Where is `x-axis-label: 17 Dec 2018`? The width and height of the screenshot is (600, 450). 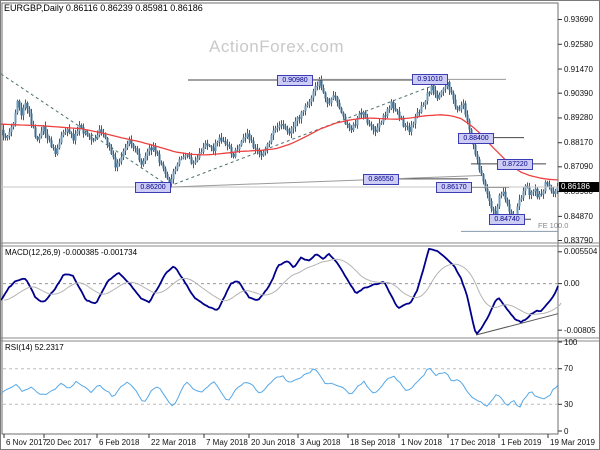
x-axis-label: 17 Dec 2018 is located at coordinates (473, 442).